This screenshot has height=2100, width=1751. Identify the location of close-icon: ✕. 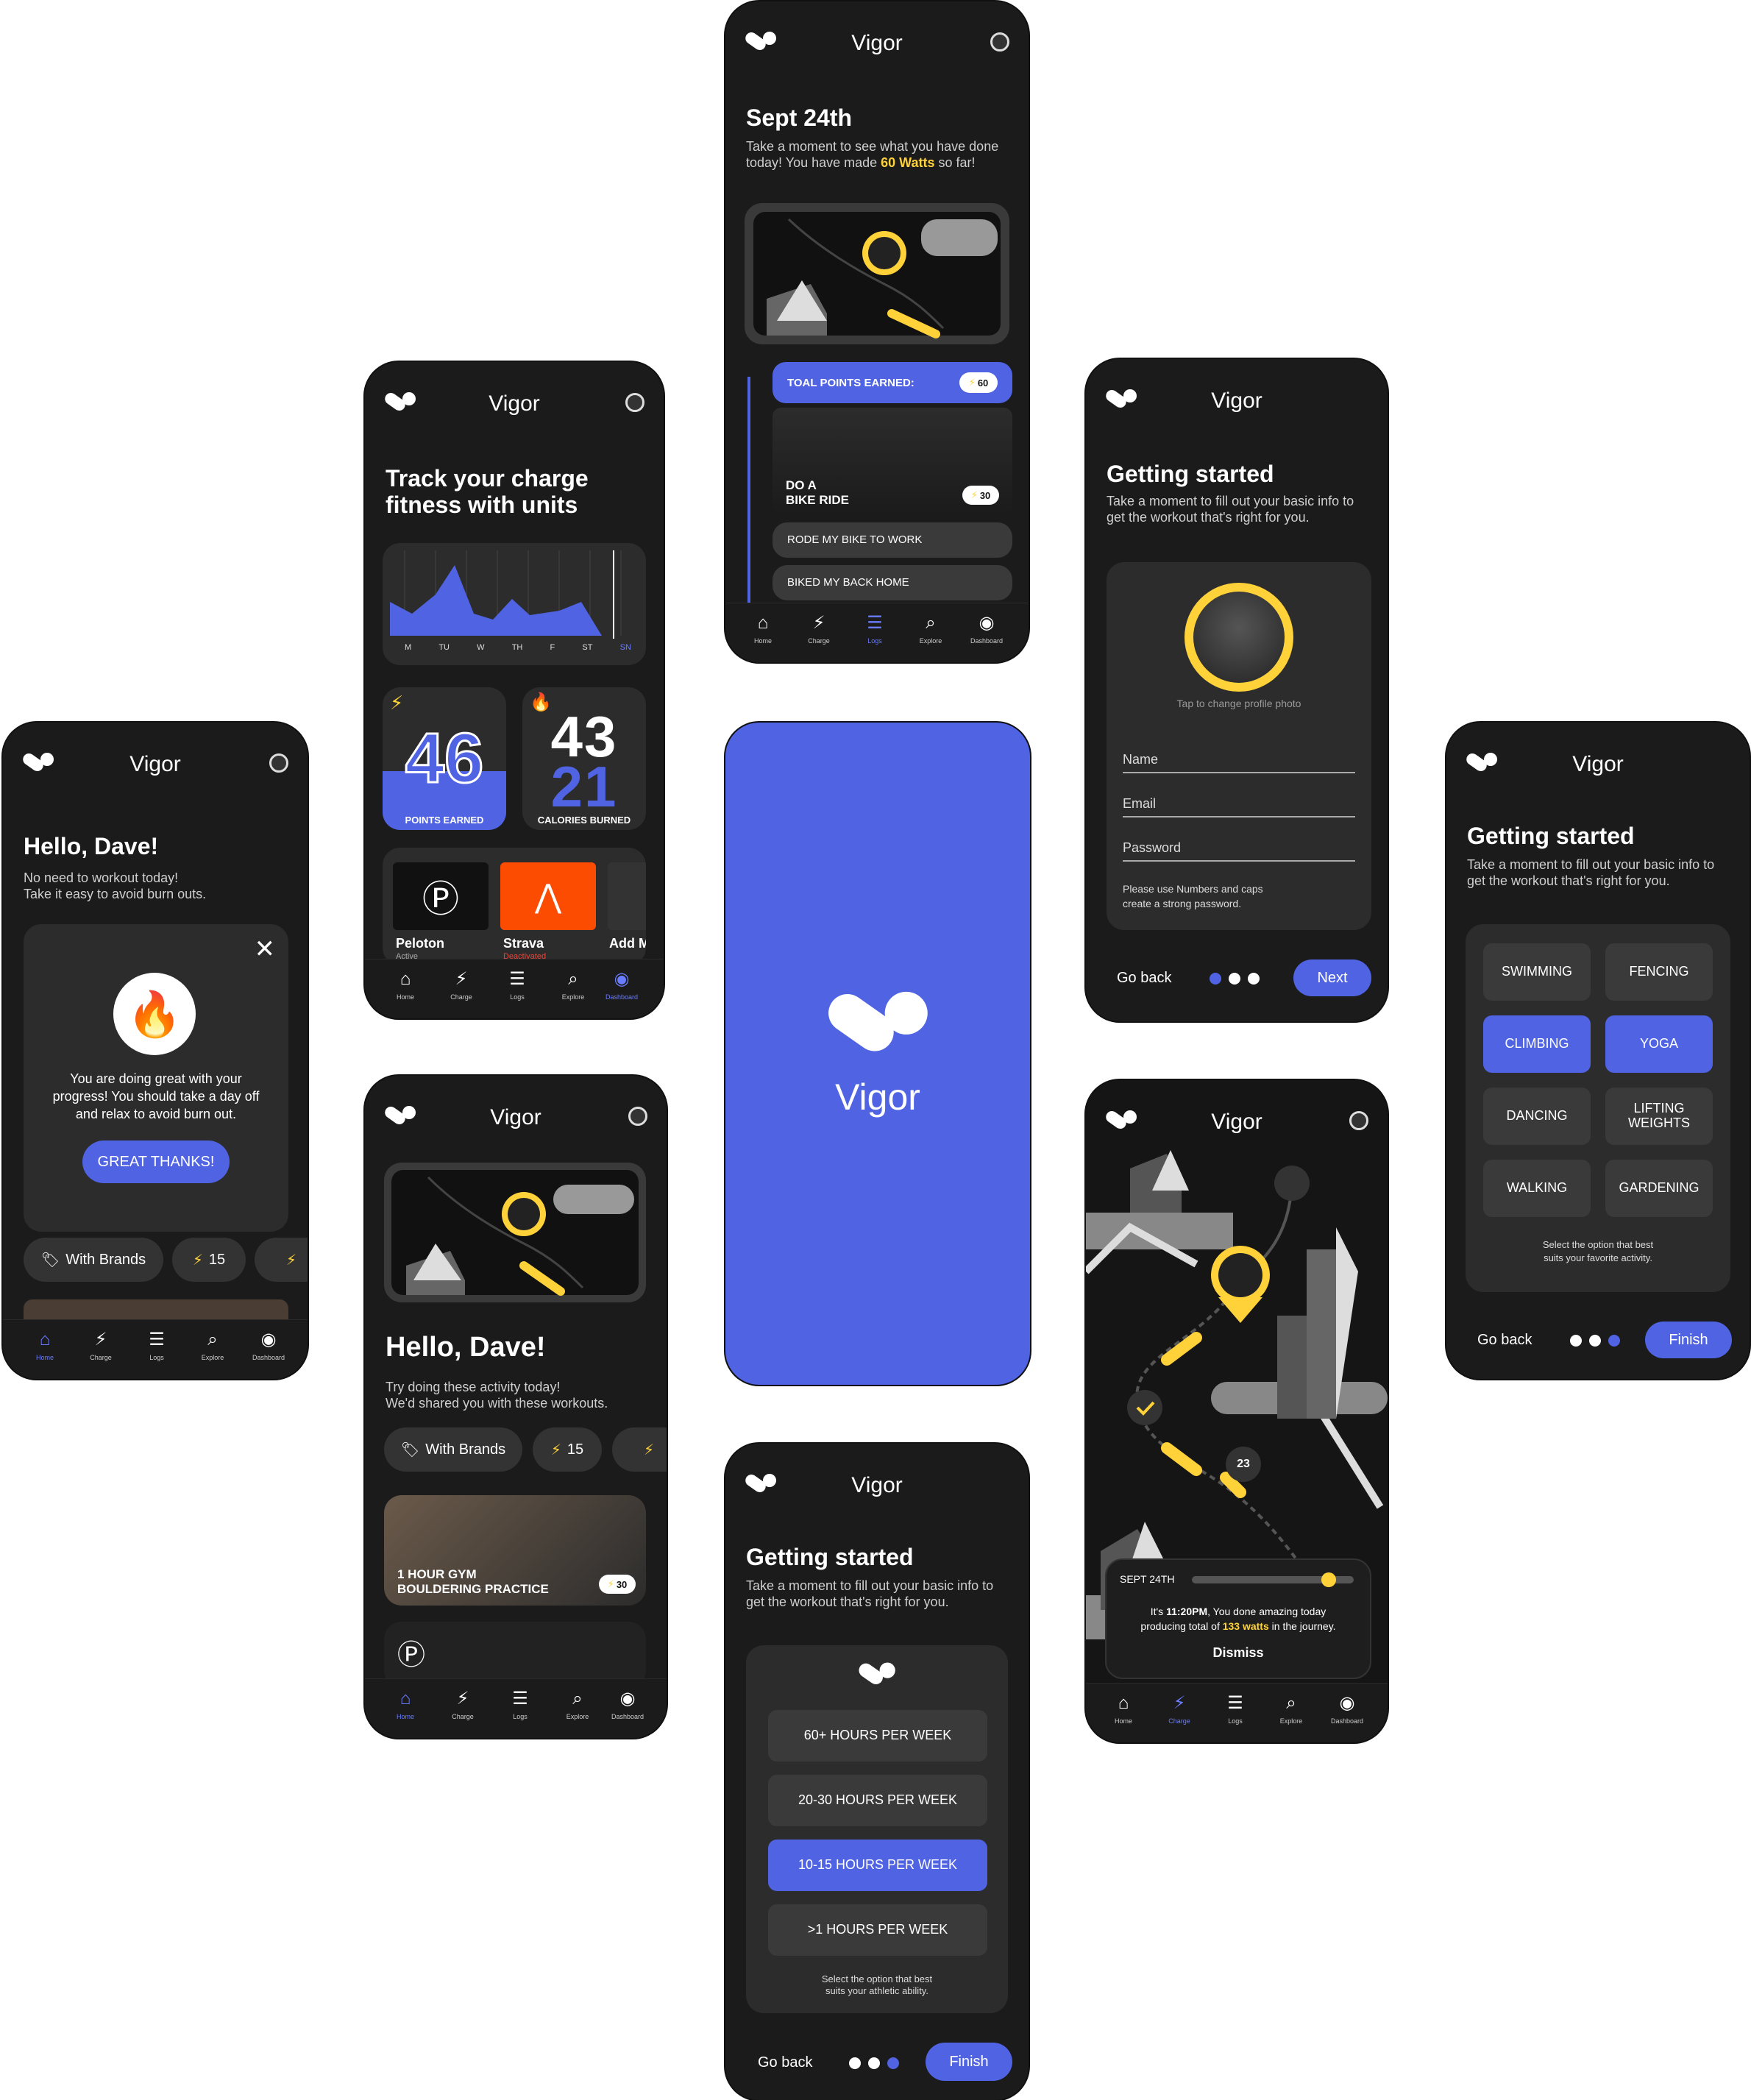
(265, 949).